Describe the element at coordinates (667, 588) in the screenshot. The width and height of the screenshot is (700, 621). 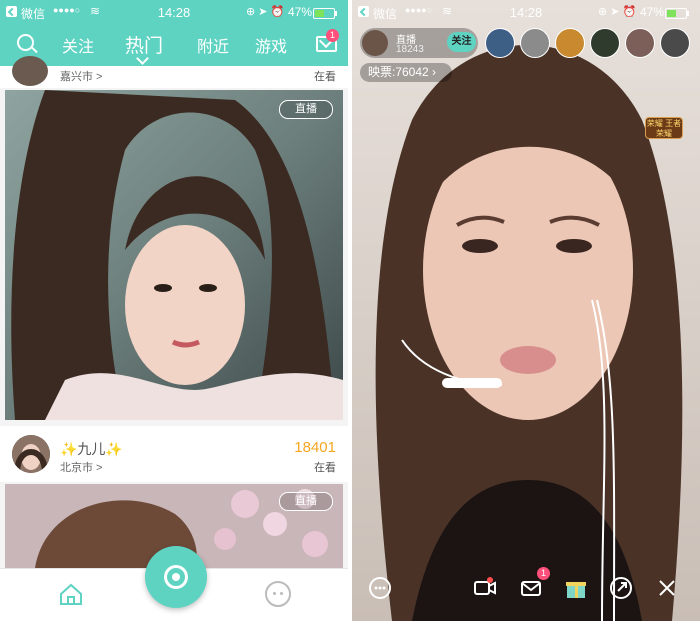
I see `close-icon` at that location.